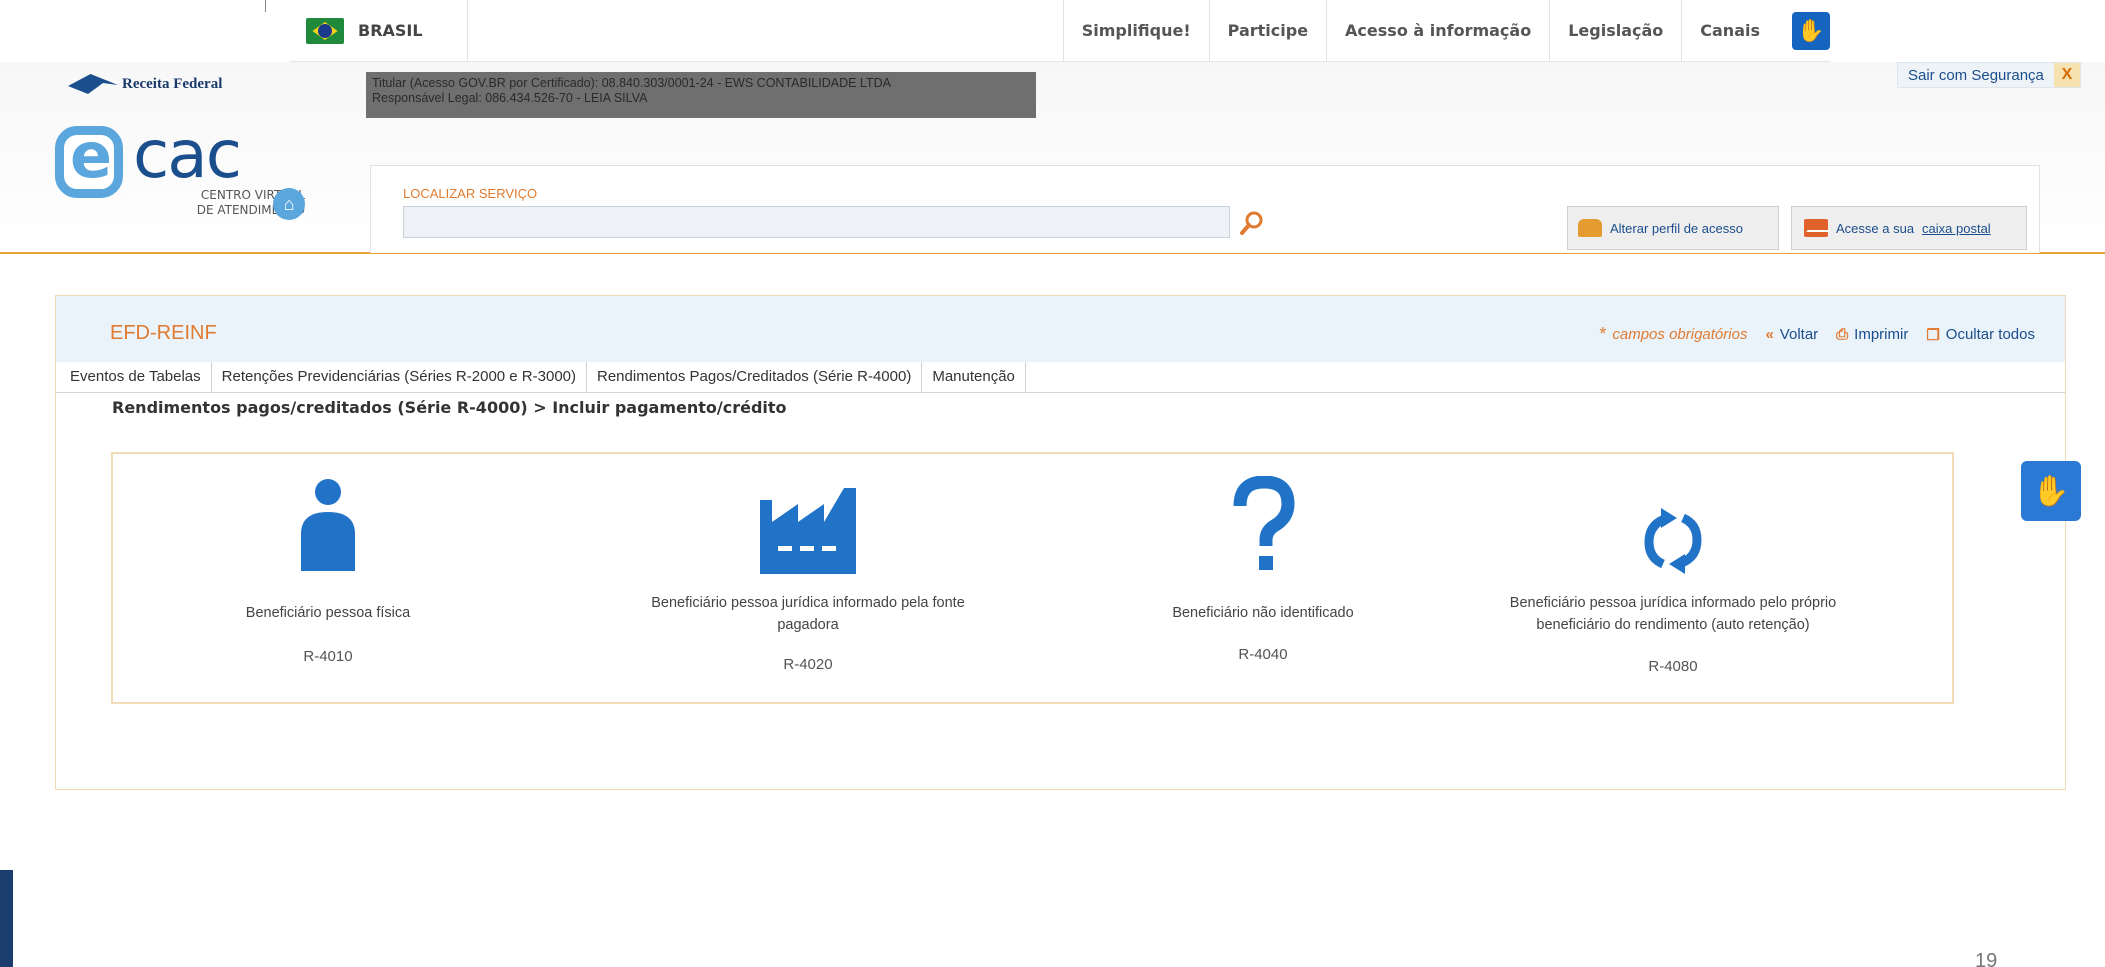  Describe the element at coordinates (93, 84) in the screenshot. I see `receita-eagle-icon` at that location.